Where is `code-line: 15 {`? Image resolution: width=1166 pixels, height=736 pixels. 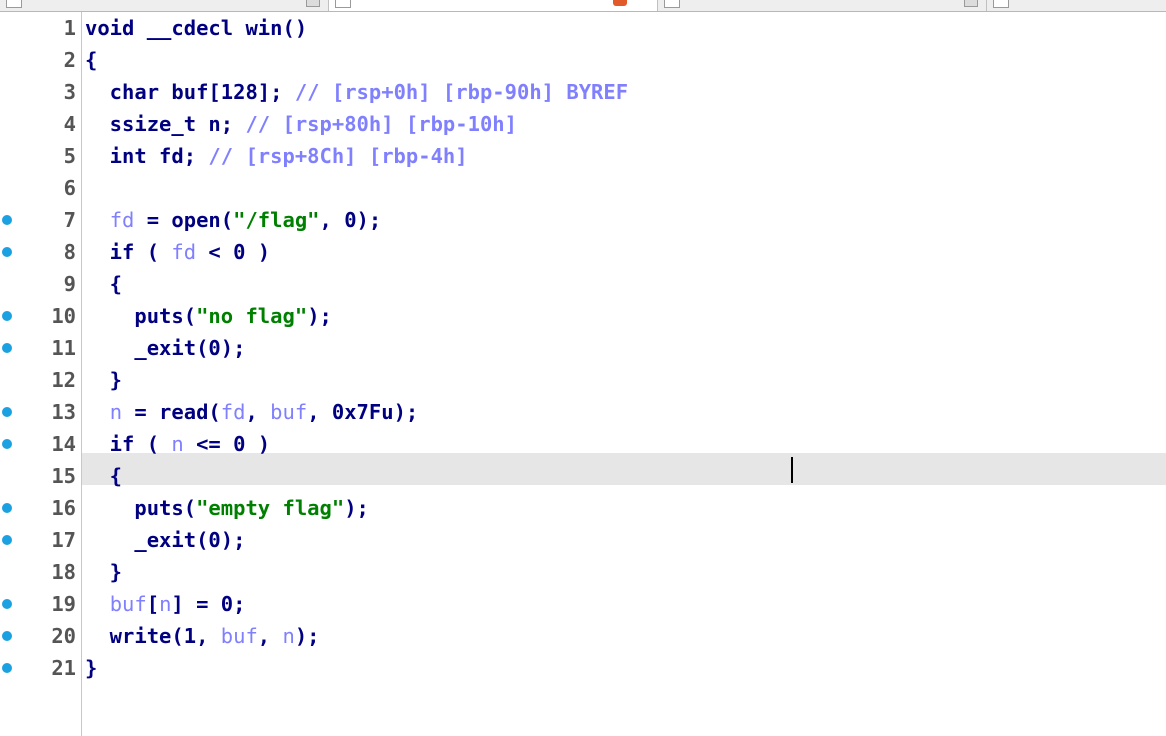 code-line: 15 { is located at coordinates (583, 476).